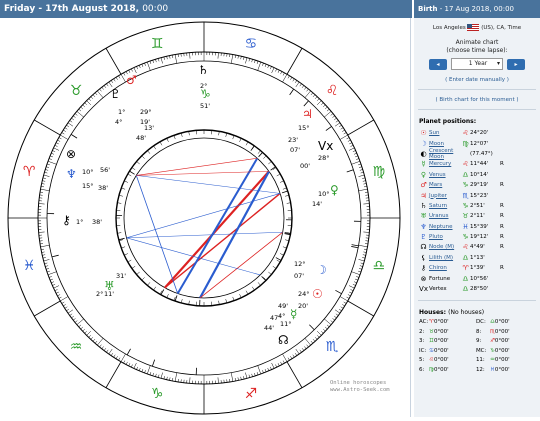  What do you see at coordinates (477, 80) in the screenshot?
I see `enter-date-link: ( Enter date manually )` at bounding box center [477, 80].